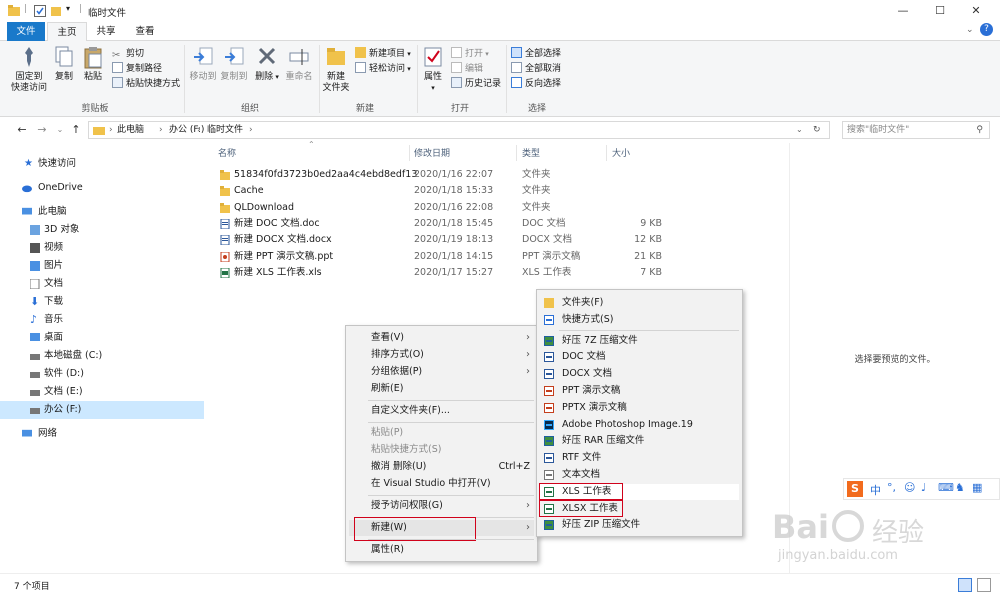 Image resolution: width=1000 pixels, height=598 pixels. I want to click on menu-item-sort: 排序方式(O) ›, so click(441, 355).